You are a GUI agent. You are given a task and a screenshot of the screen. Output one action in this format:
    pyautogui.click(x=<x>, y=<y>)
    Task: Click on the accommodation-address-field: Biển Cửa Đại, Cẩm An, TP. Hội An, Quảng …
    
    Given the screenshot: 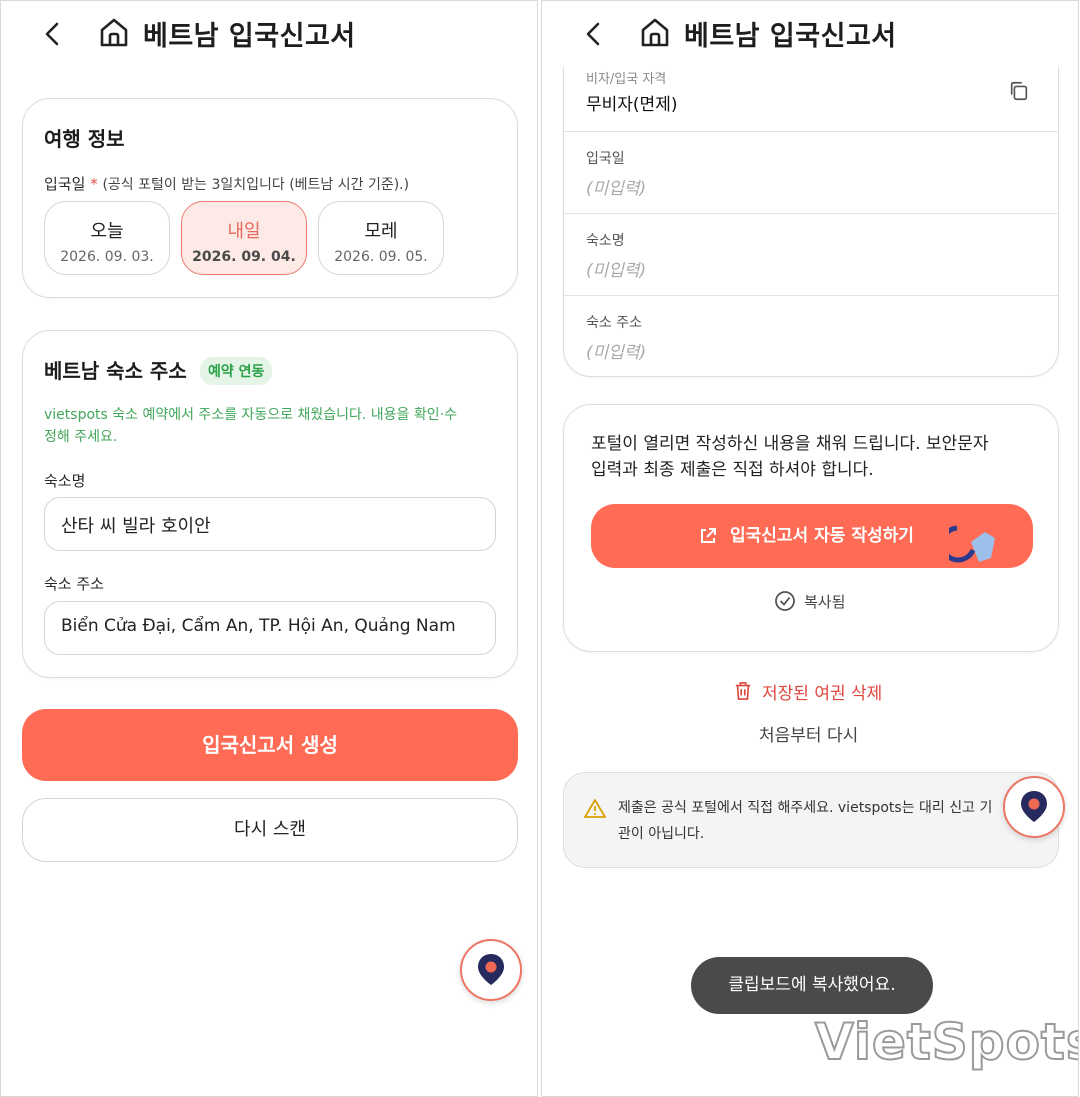 What is the action you would take?
    pyautogui.click(x=270, y=628)
    